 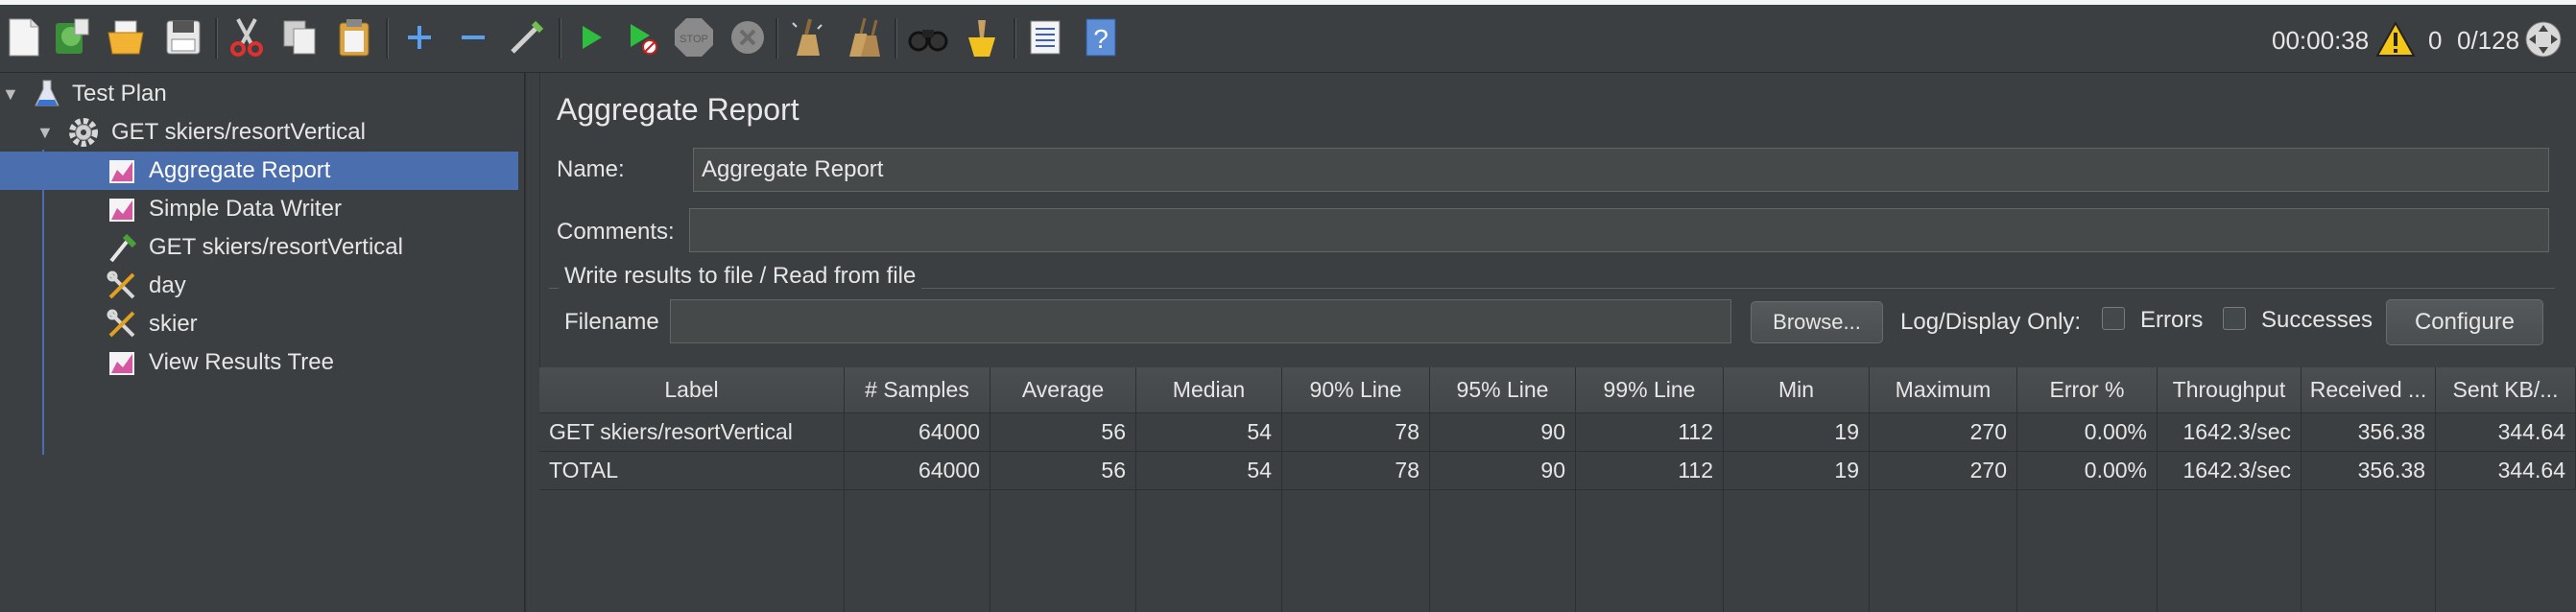 I want to click on tree-item-view-results-tree: View Results Tree, so click(x=259, y=363).